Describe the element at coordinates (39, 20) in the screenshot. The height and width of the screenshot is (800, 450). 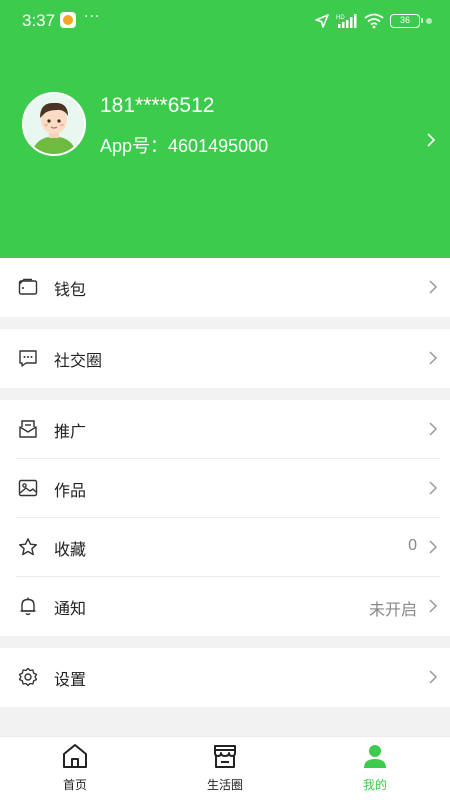
I see `status-time: 3:37` at that location.